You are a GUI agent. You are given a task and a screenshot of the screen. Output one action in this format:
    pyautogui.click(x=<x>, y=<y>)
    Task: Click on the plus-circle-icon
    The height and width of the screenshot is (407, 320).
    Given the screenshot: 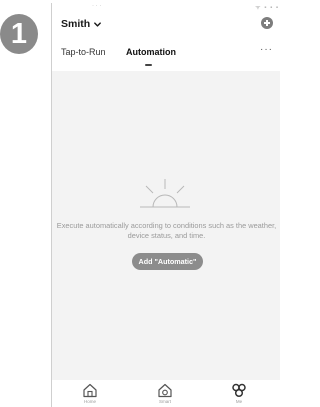 What is the action you would take?
    pyautogui.click(x=267, y=23)
    